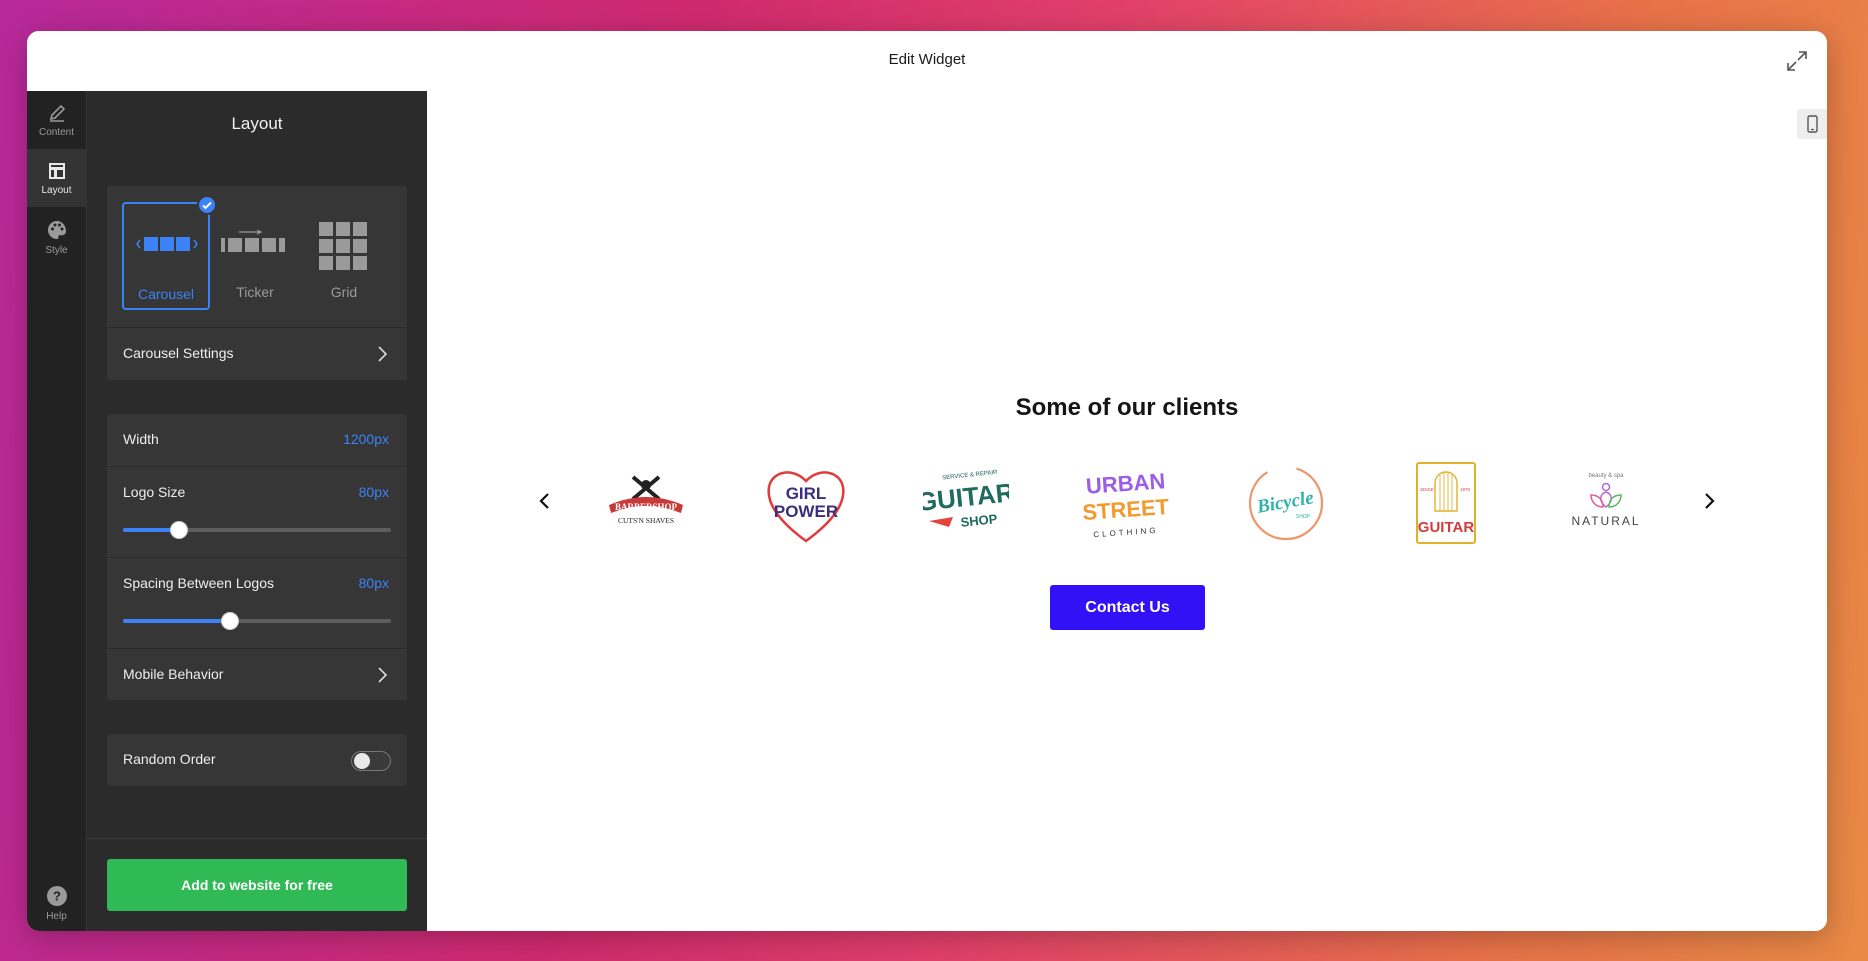  I want to click on layout-option-carousel: Carousel, so click(169, 252).